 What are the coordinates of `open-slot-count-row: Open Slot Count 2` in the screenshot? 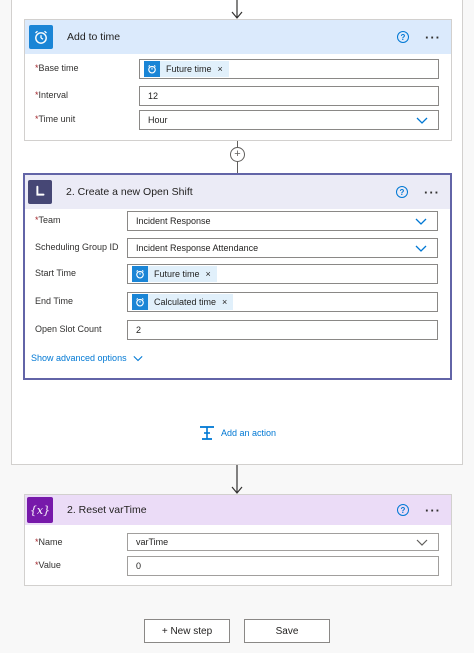 It's located at (237, 331).